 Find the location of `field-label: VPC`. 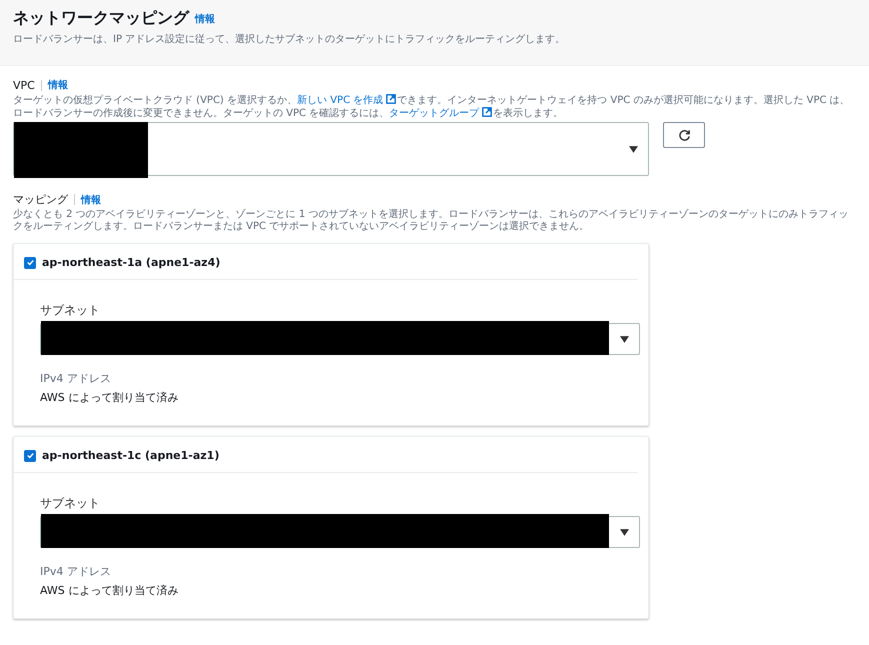

field-label: VPC is located at coordinates (24, 85).